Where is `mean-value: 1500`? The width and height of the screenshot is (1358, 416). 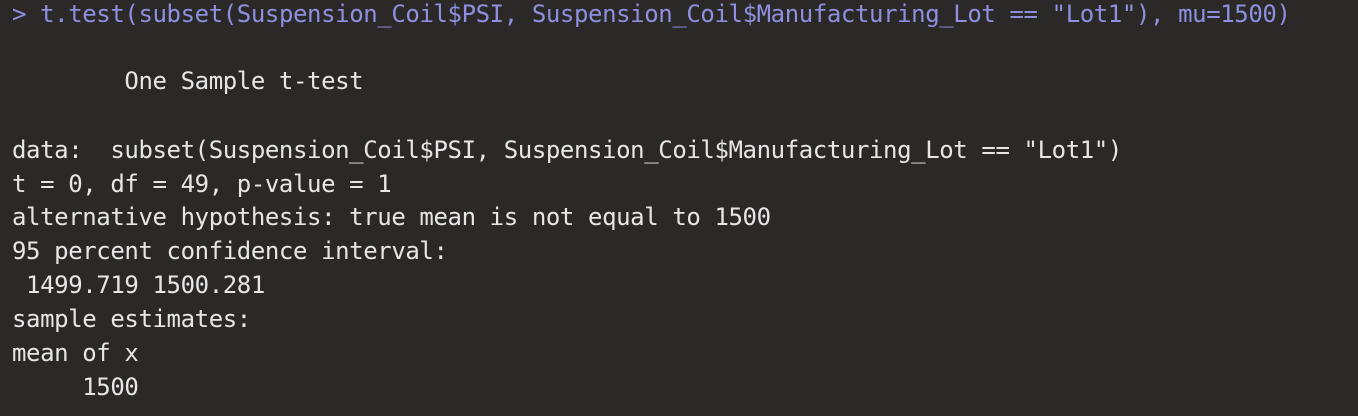
mean-value: 1500 is located at coordinates (75, 387).